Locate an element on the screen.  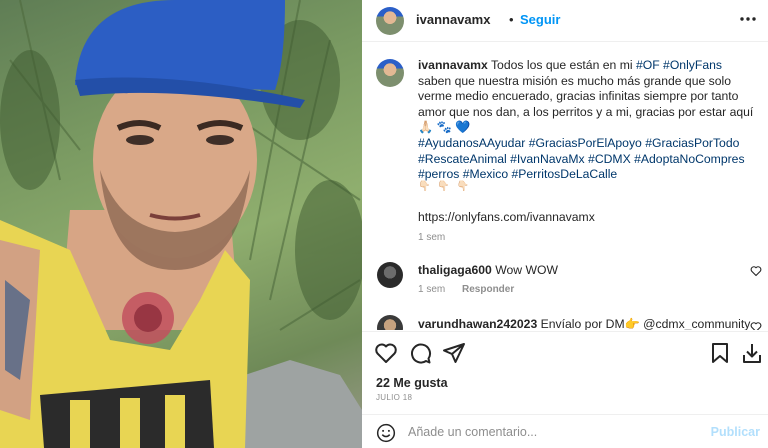
hashtag: #PerritosDeLaCalle is located at coordinates (565, 174).